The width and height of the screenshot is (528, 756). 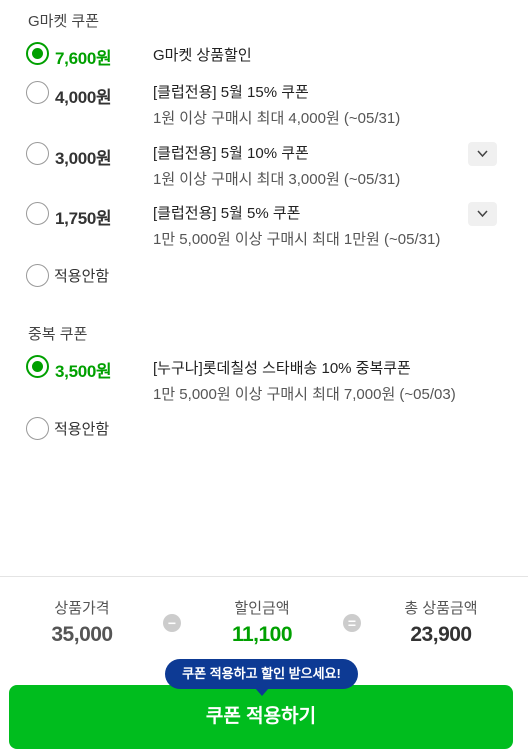 What do you see at coordinates (352, 623) in the screenshot?
I see `equals-icon: =` at bounding box center [352, 623].